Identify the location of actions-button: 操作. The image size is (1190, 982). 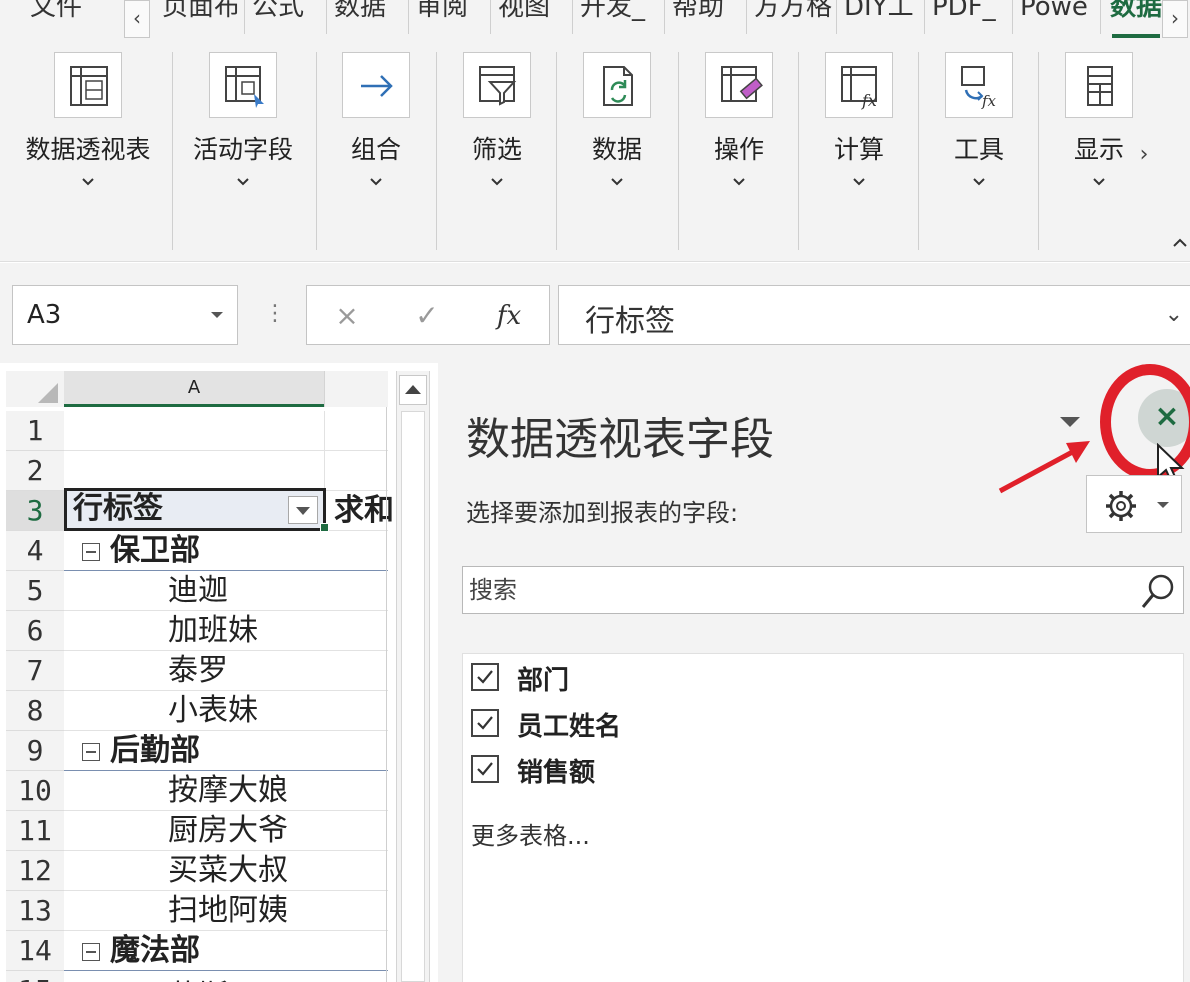
(739, 152).